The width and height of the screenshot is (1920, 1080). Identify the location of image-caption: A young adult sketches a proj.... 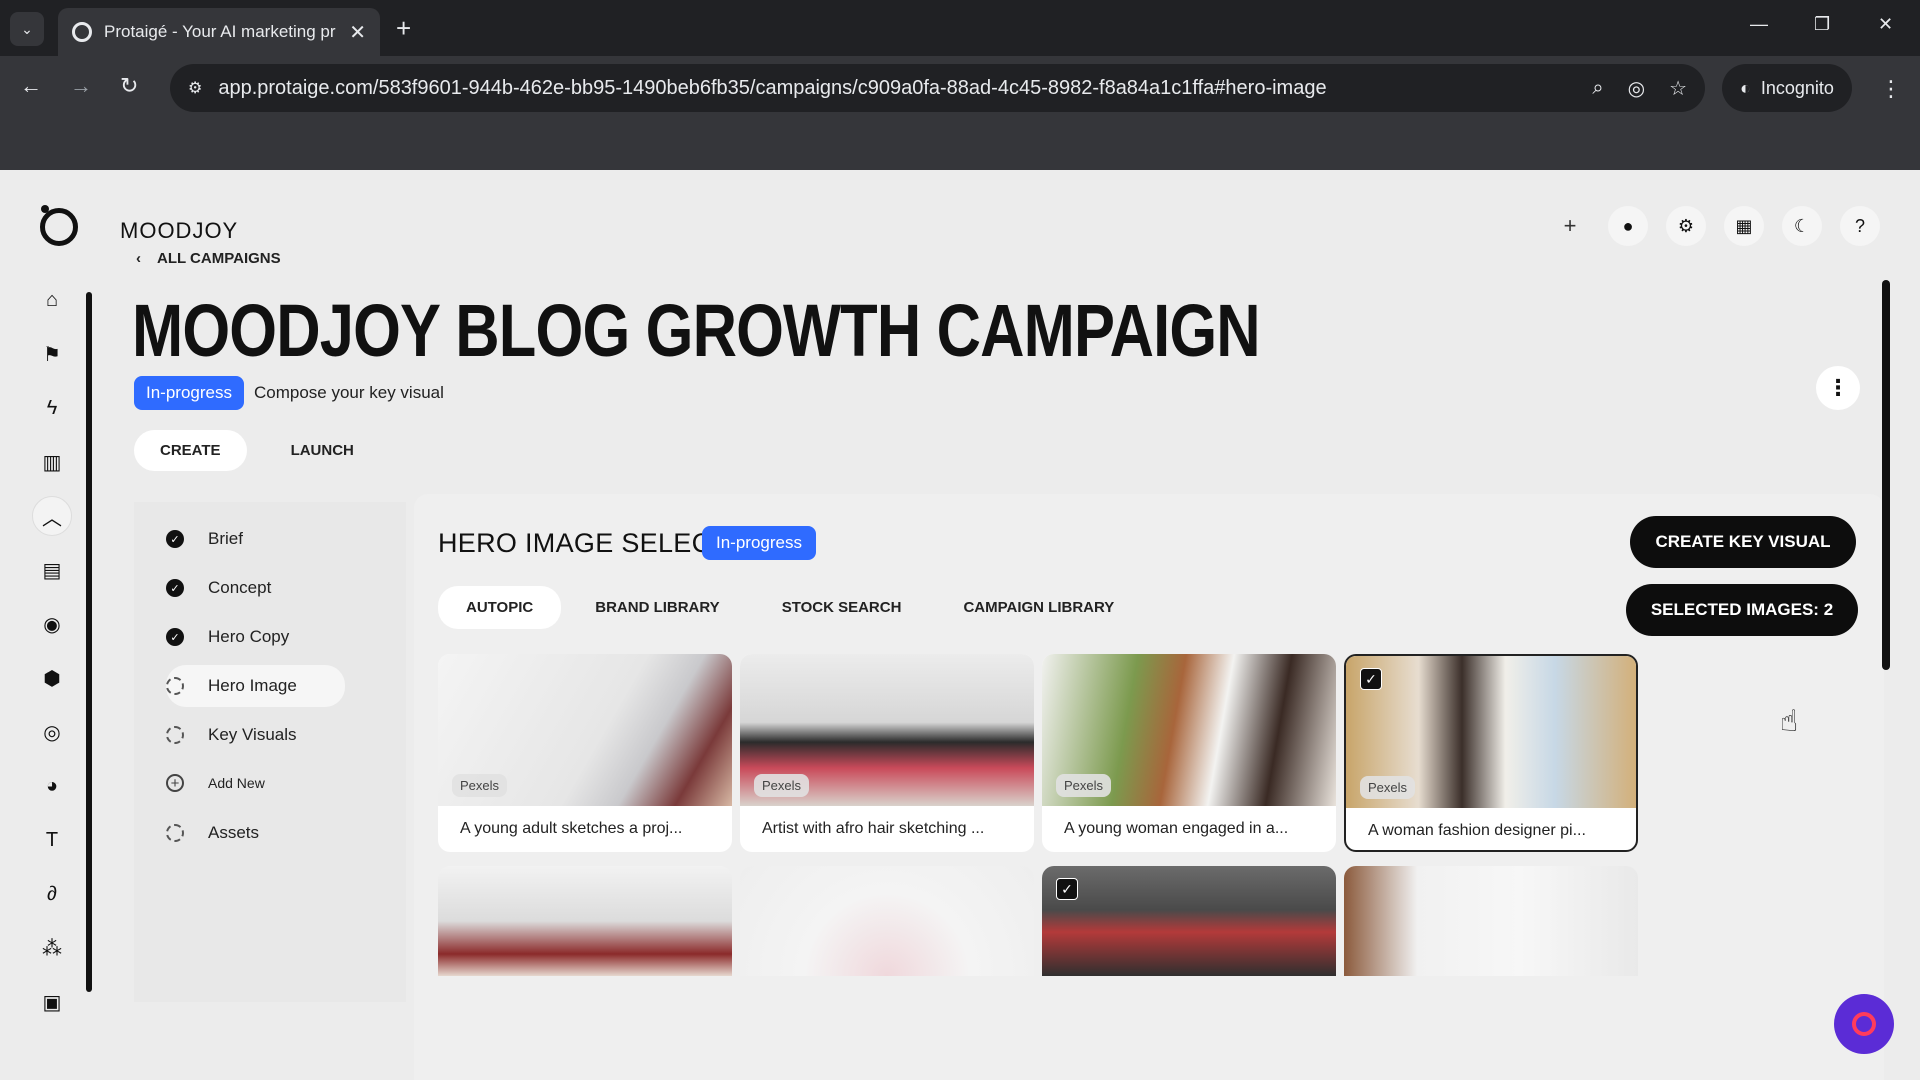
(571, 828).